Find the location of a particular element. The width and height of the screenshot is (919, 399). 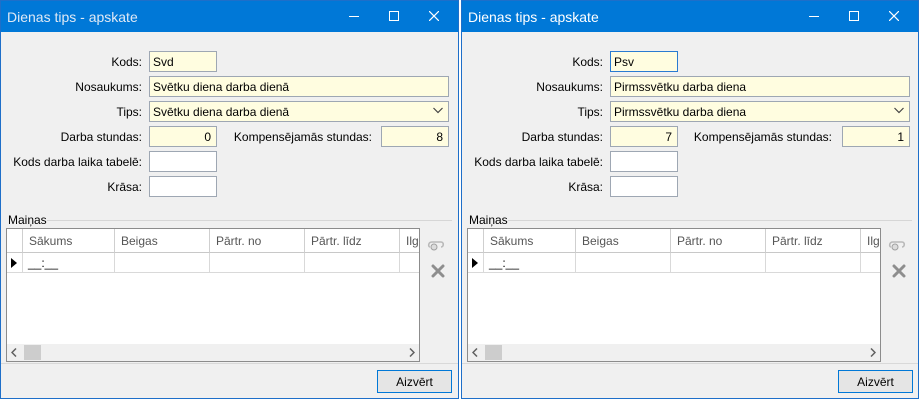

kods-field: Psv is located at coordinates (644, 61).